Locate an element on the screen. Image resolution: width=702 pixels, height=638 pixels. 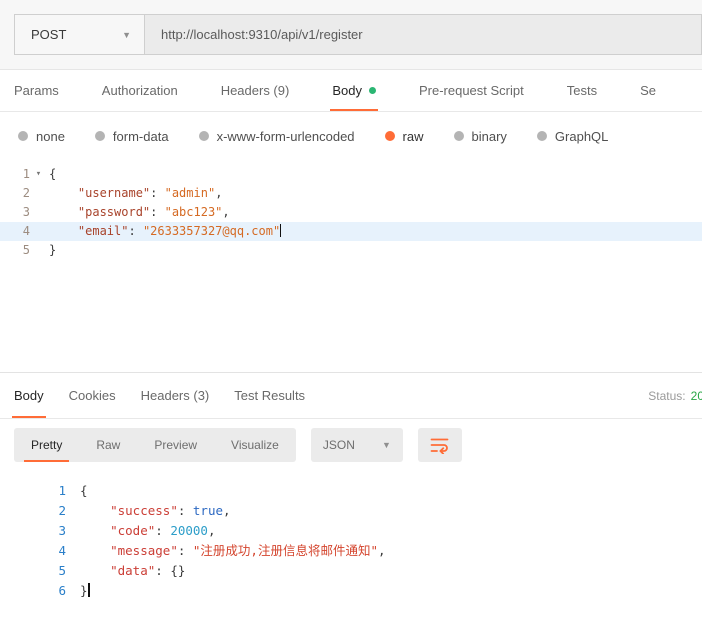
tab-label: Pretty is located at coordinates (47, 445).